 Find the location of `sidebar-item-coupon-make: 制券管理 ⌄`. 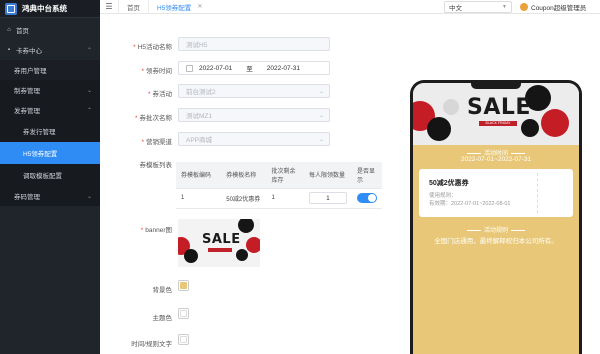

sidebar-item-coupon-make: 制券管理 ⌄ is located at coordinates (50, 90).